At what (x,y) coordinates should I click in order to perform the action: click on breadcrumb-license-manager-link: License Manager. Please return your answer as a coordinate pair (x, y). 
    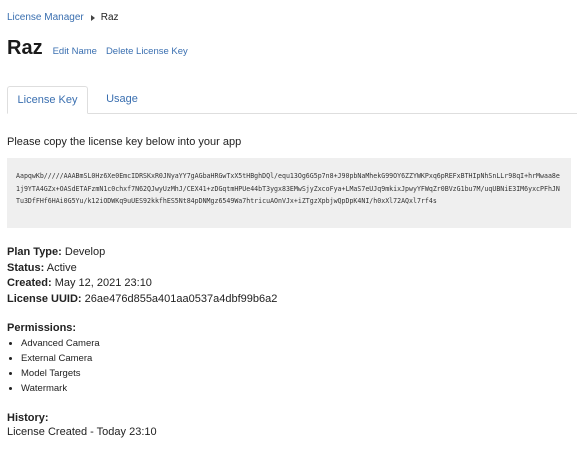
    Looking at the image, I should click on (45, 17).